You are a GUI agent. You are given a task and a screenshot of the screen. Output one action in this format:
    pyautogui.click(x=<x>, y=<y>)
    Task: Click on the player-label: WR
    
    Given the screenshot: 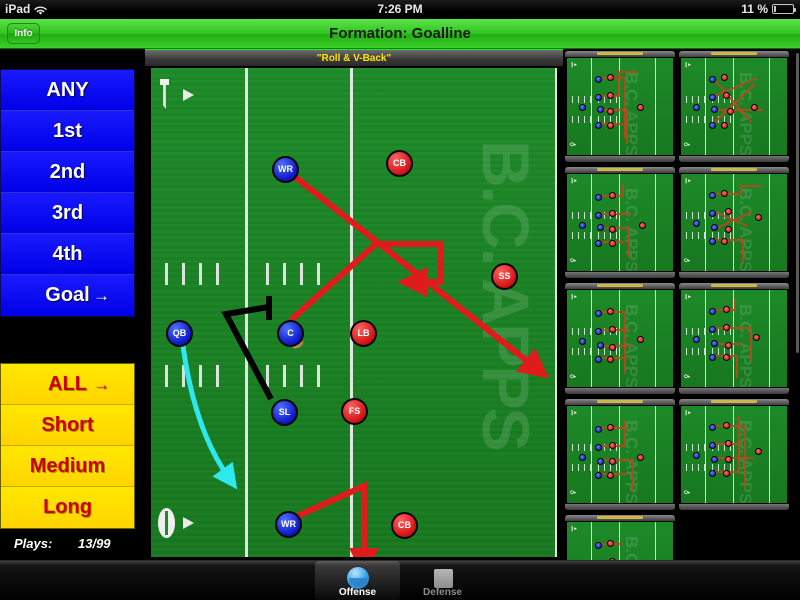 What is the action you would take?
    pyautogui.click(x=288, y=524)
    